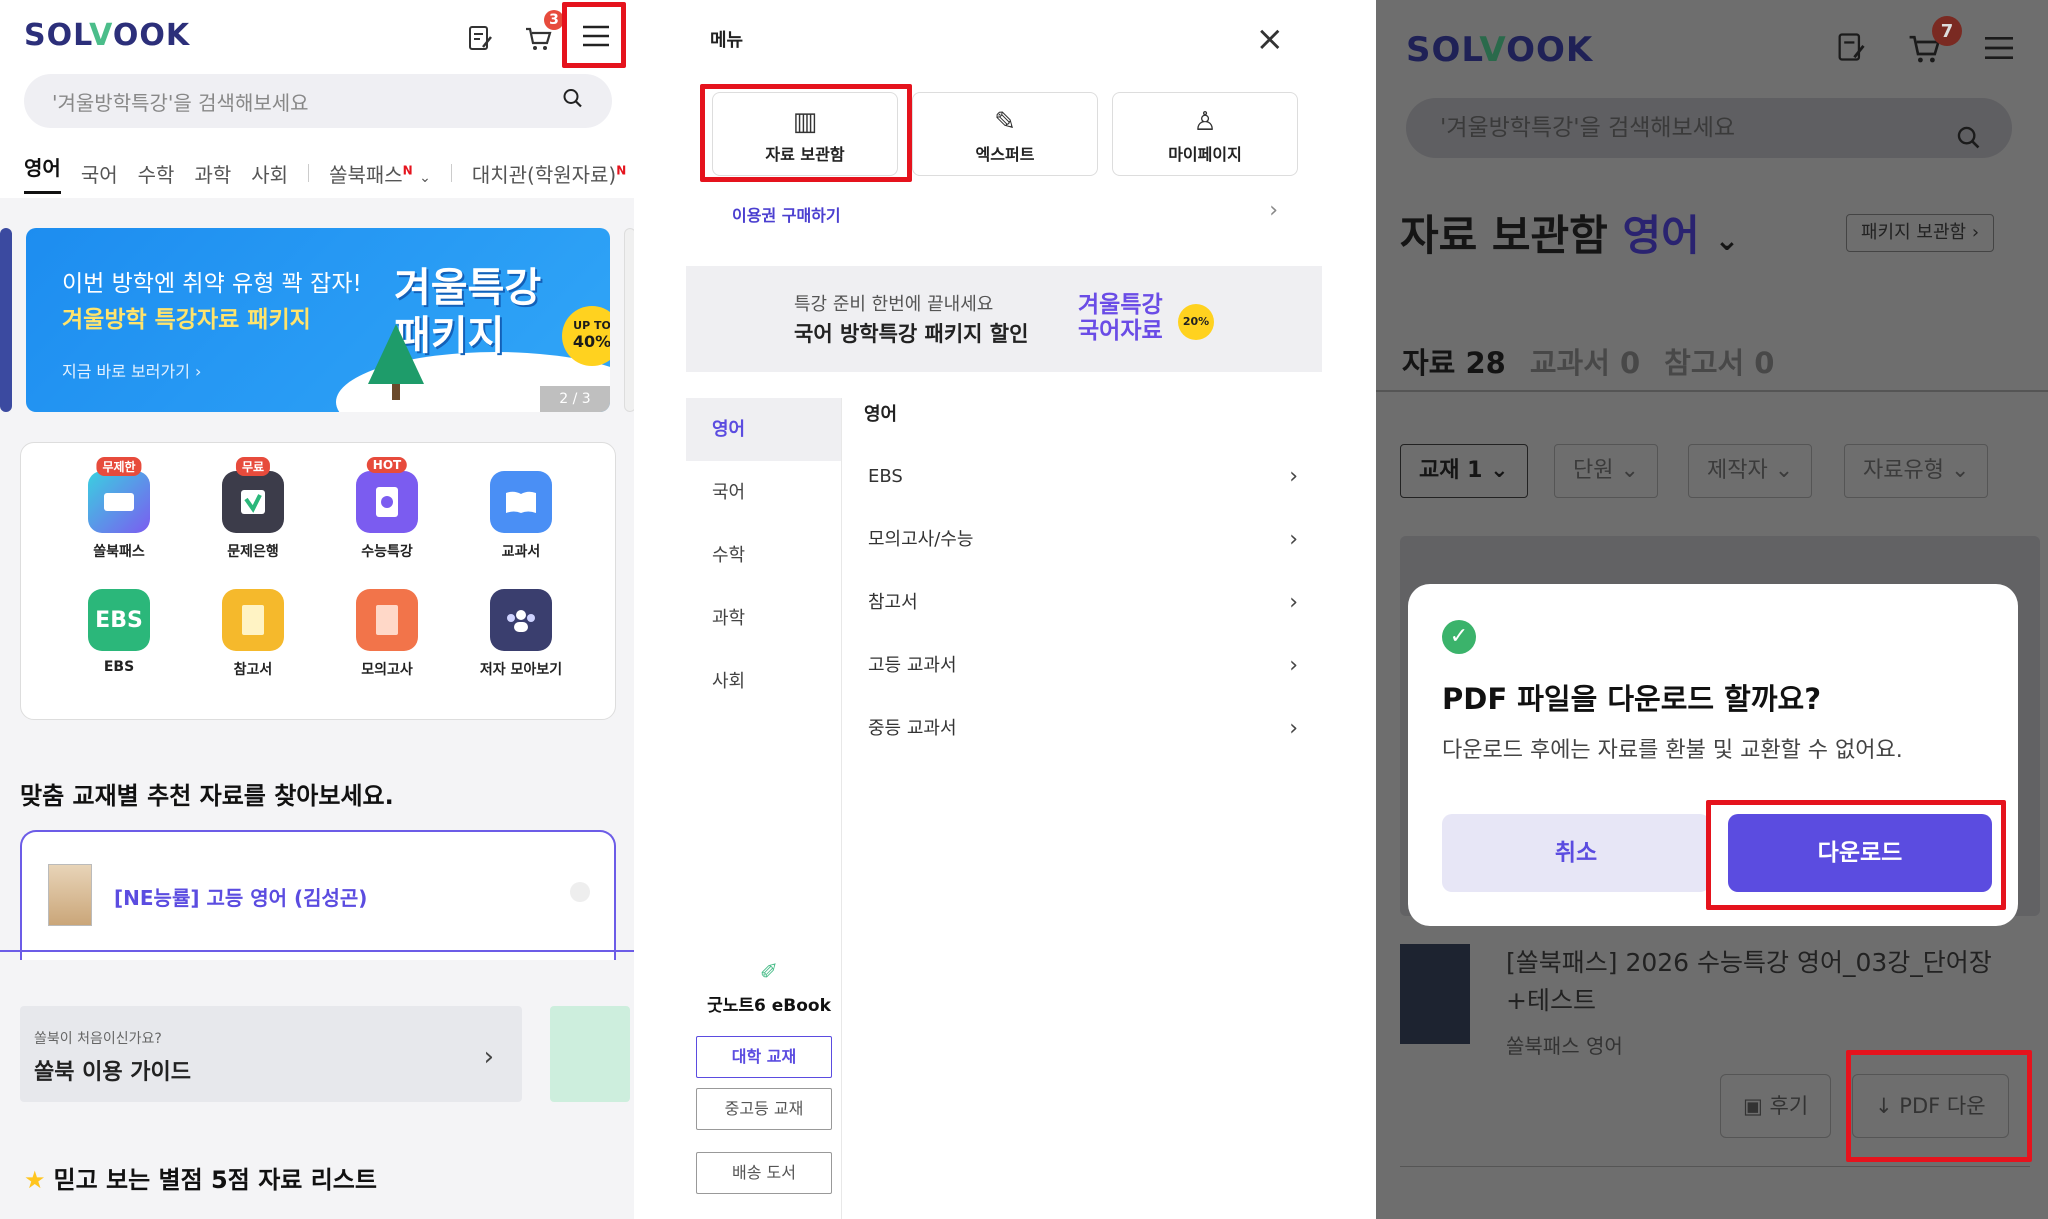 The image size is (2048, 1219). What do you see at coordinates (318, 895) in the screenshot?
I see `textbook-selector: [NE능률] 고등 영어 (김성곤)` at bounding box center [318, 895].